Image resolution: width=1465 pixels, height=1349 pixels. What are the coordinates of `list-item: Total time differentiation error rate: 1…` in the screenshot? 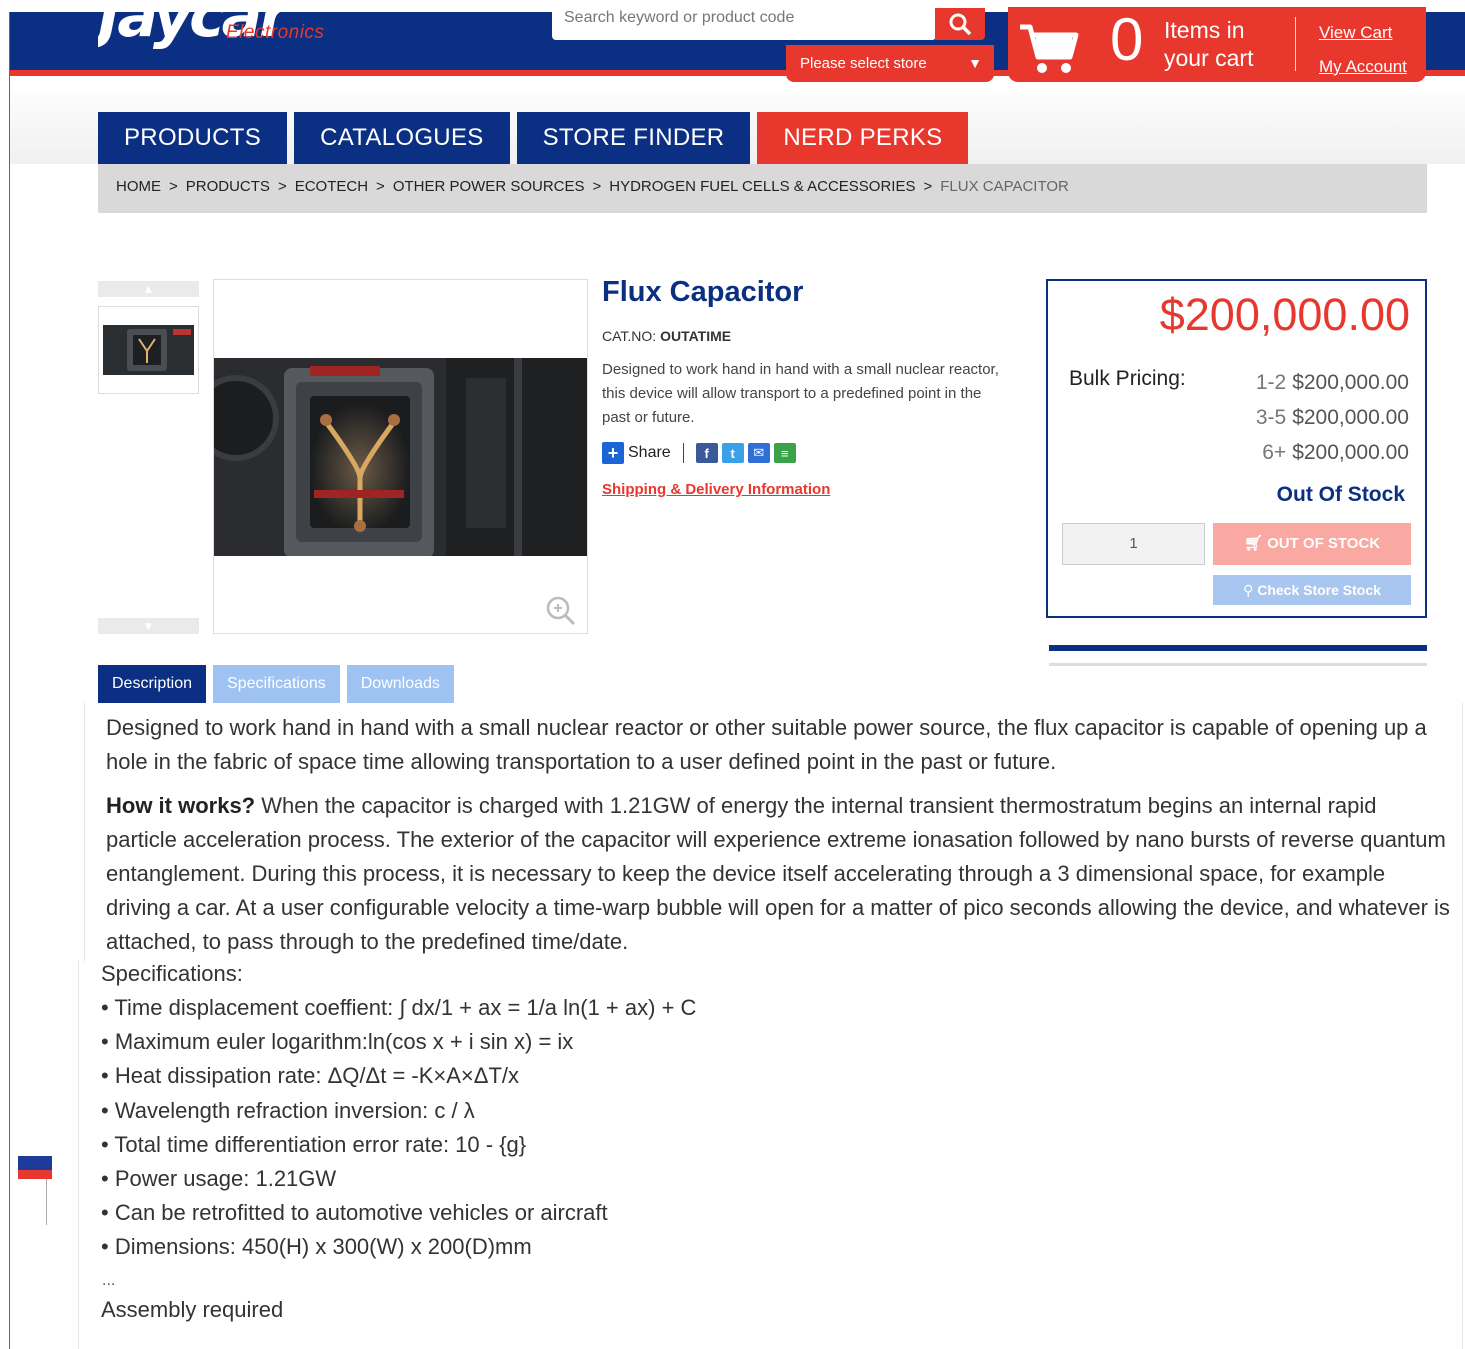 It's located at (398, 1145).